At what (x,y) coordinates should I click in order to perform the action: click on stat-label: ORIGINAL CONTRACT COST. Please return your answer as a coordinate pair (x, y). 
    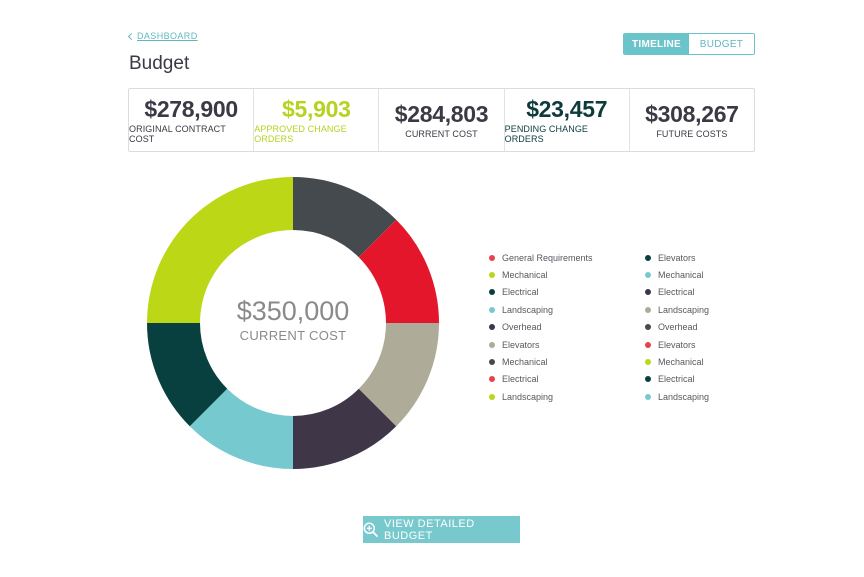
    Looking at the image, I should click on (177, 134).